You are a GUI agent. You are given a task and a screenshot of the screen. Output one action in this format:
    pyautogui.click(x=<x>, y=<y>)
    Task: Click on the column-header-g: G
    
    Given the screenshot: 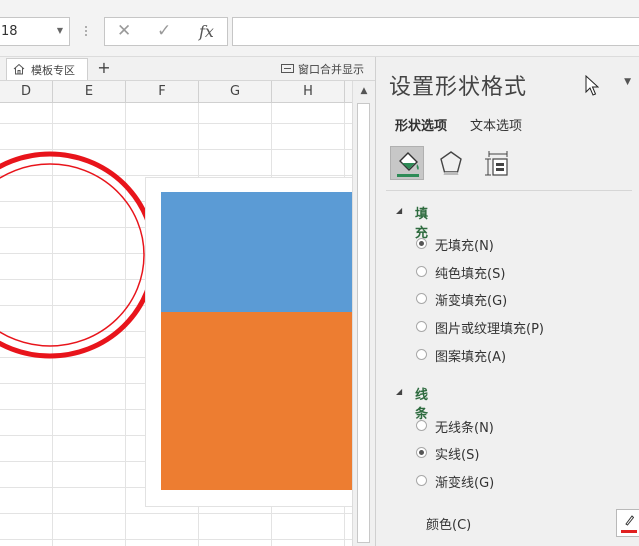 What is the action you would take?
    pyautogui.click(x=235, y=92)
    